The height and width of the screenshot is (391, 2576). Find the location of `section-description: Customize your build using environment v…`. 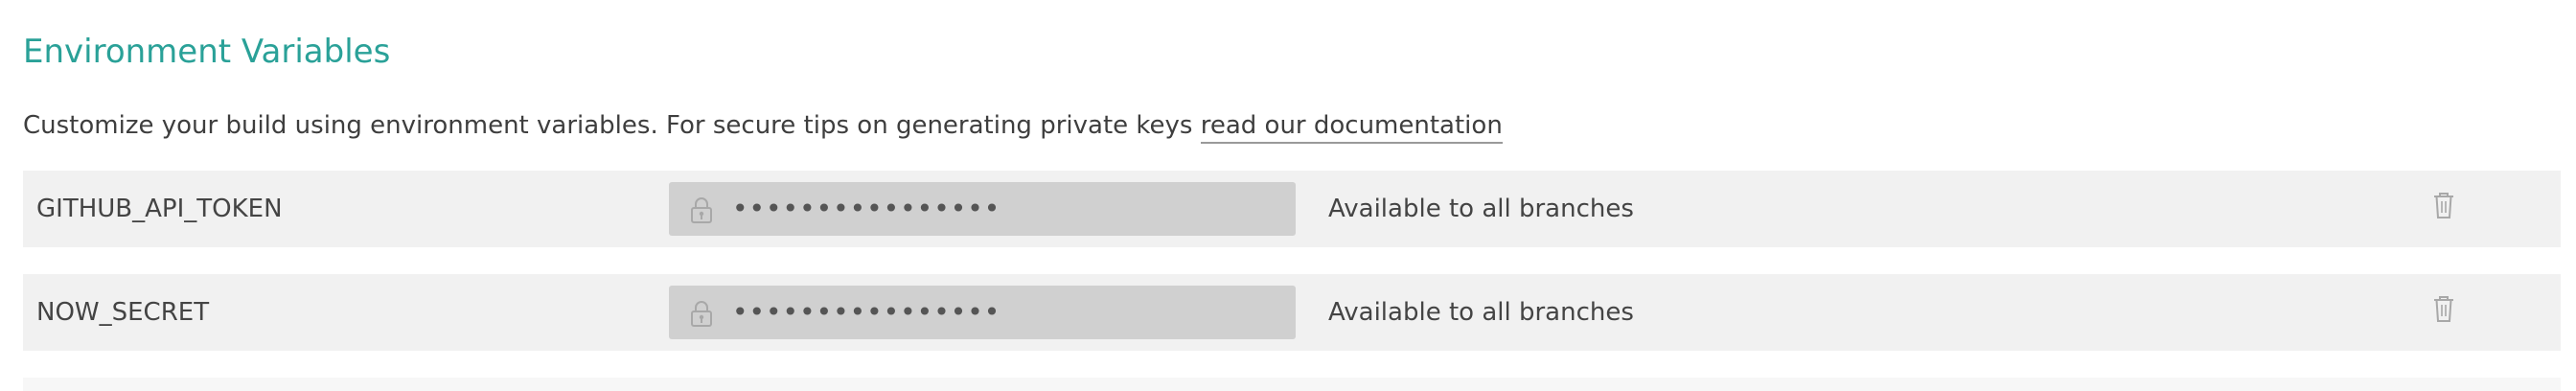

section-description: Customize your build using environment v… is located at coordinates (763, 126).